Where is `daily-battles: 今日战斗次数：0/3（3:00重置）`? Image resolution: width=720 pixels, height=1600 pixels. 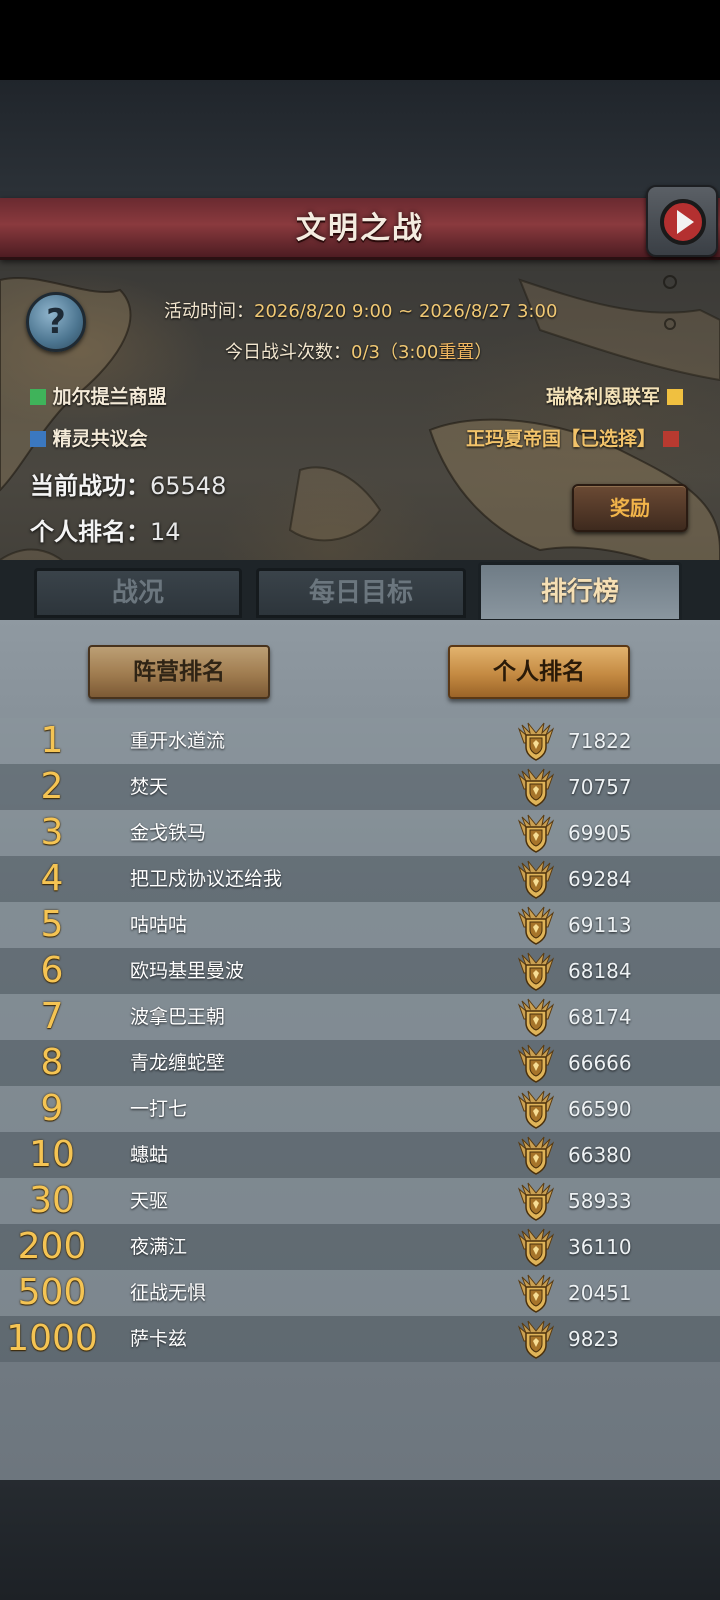
daily-battles: 今日战斗次数：0/3（3:00重置） is located at coordinates (358, 351).